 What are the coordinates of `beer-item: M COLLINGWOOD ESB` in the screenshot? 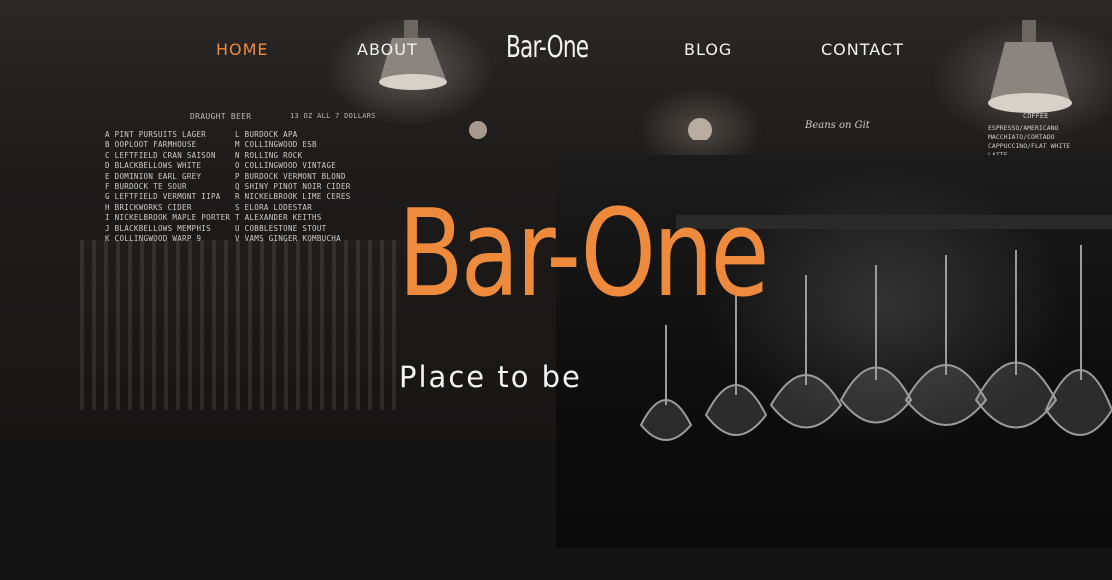 It's located at (276, 145).